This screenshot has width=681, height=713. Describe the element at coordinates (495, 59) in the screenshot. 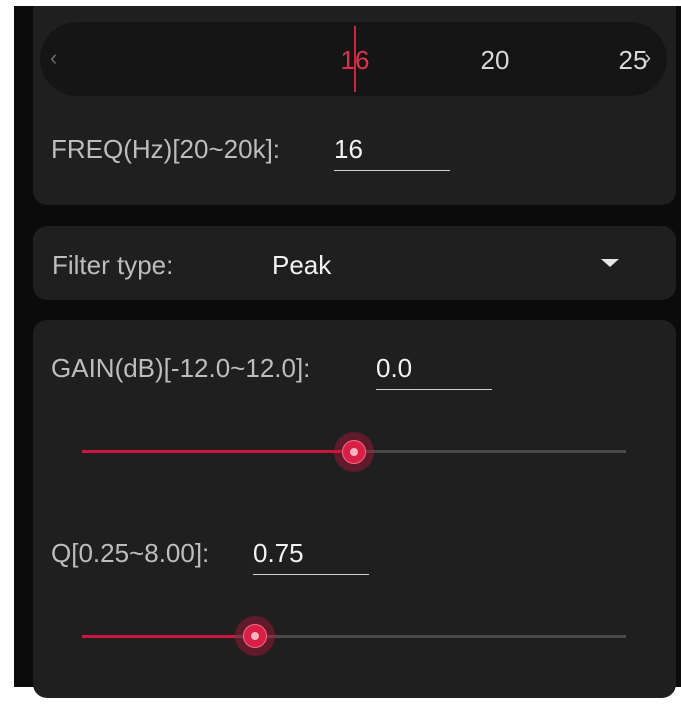

I see `ruler-tick-20: 20` at that location.